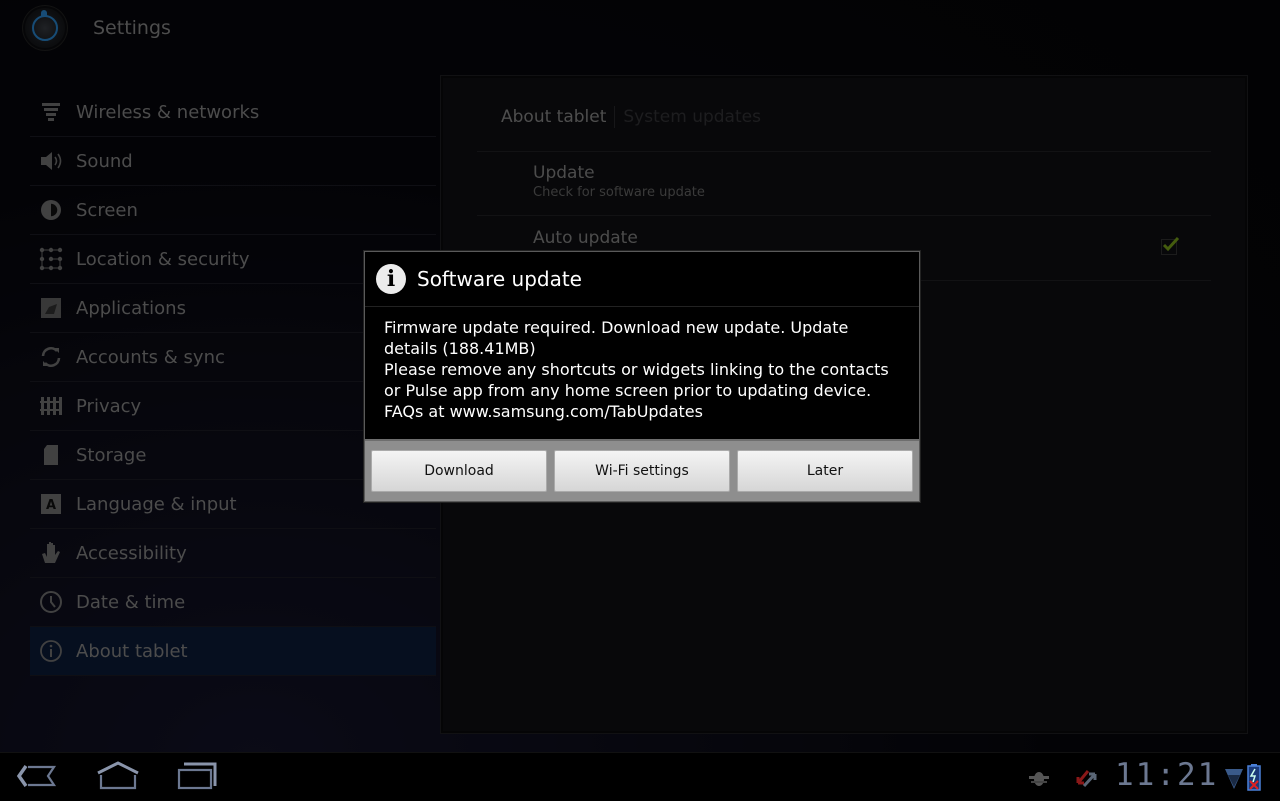 The height and width of the screenshot is (801, 1280). I want to click on home-icon, so click(118, 778).